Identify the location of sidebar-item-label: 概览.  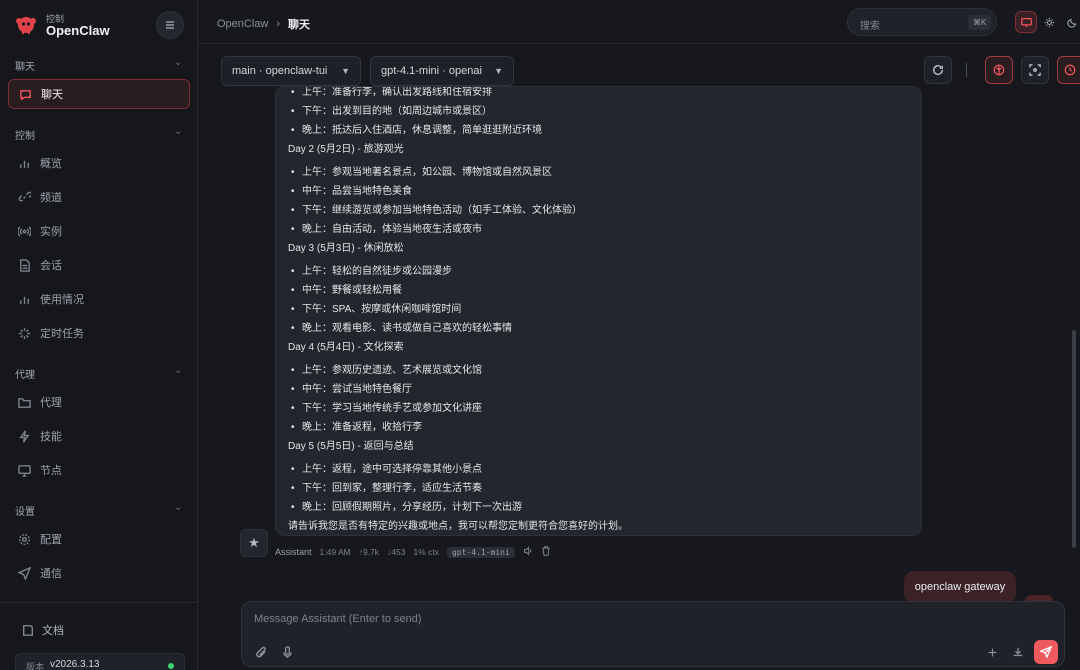
(51, 164).